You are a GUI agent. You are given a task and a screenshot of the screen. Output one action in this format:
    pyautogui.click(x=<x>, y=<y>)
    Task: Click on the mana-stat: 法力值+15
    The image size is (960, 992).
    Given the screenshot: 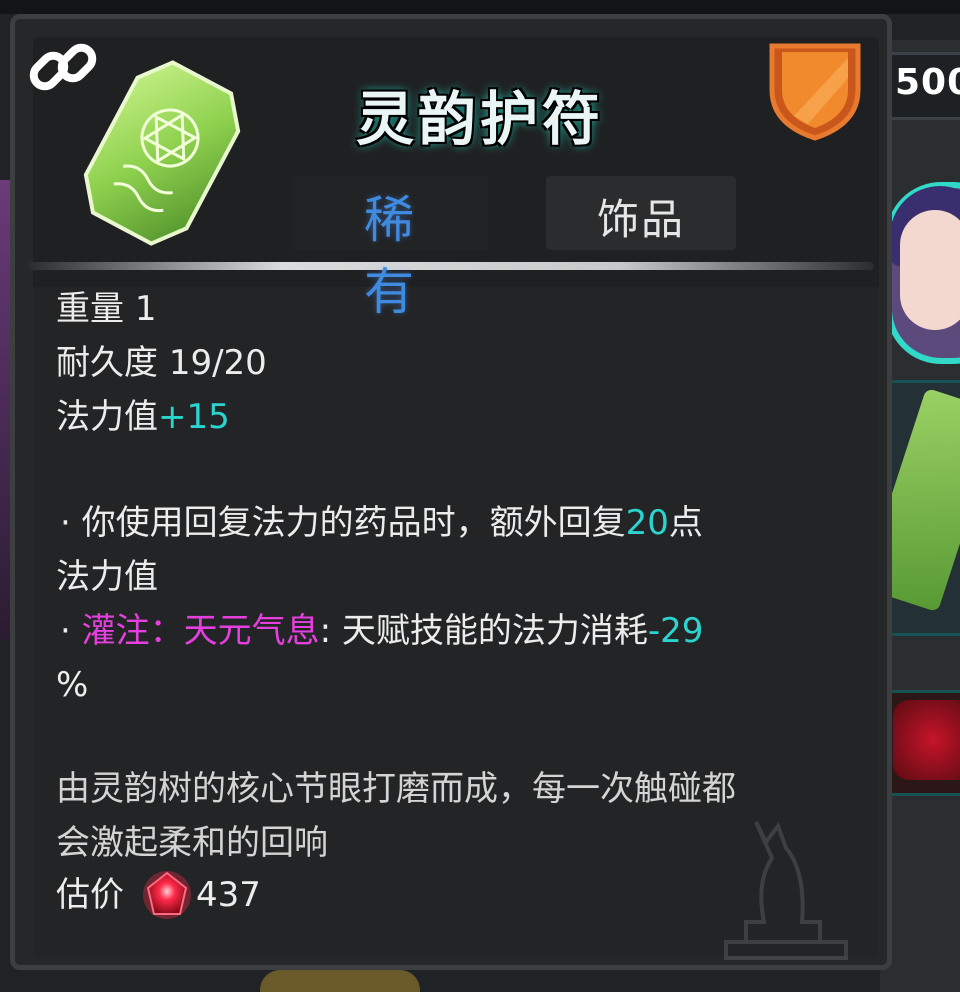 What is the action you would take?
    pyautogui.click(x=143, y=417)
    